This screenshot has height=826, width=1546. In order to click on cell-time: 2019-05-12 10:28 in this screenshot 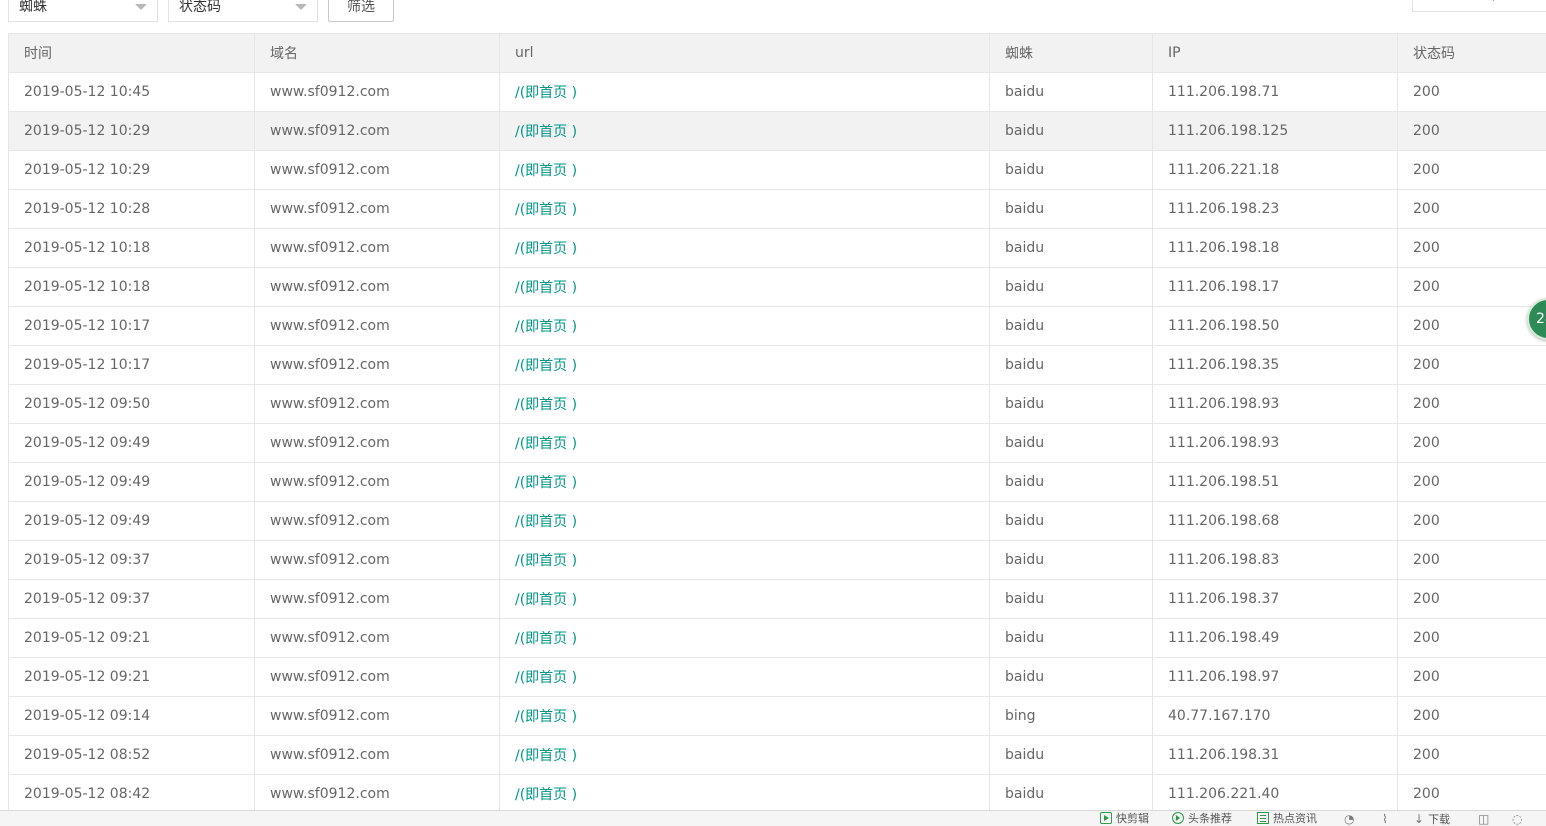, I will do `click(131, 209)`.